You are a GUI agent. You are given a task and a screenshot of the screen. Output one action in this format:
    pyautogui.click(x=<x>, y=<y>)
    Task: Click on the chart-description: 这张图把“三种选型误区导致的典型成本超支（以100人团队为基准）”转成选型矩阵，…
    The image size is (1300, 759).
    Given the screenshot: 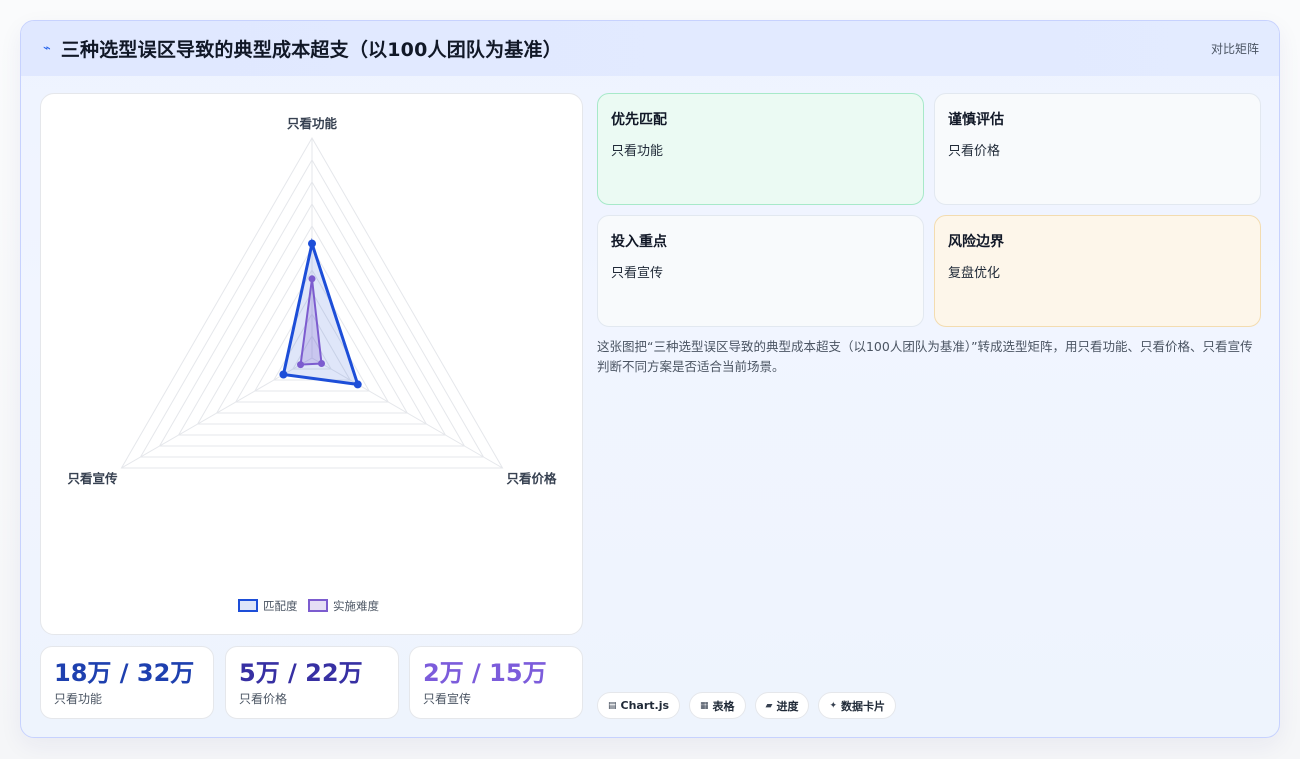 What is the action you would take?
    pyautogui.click(x=925, y=356)
    